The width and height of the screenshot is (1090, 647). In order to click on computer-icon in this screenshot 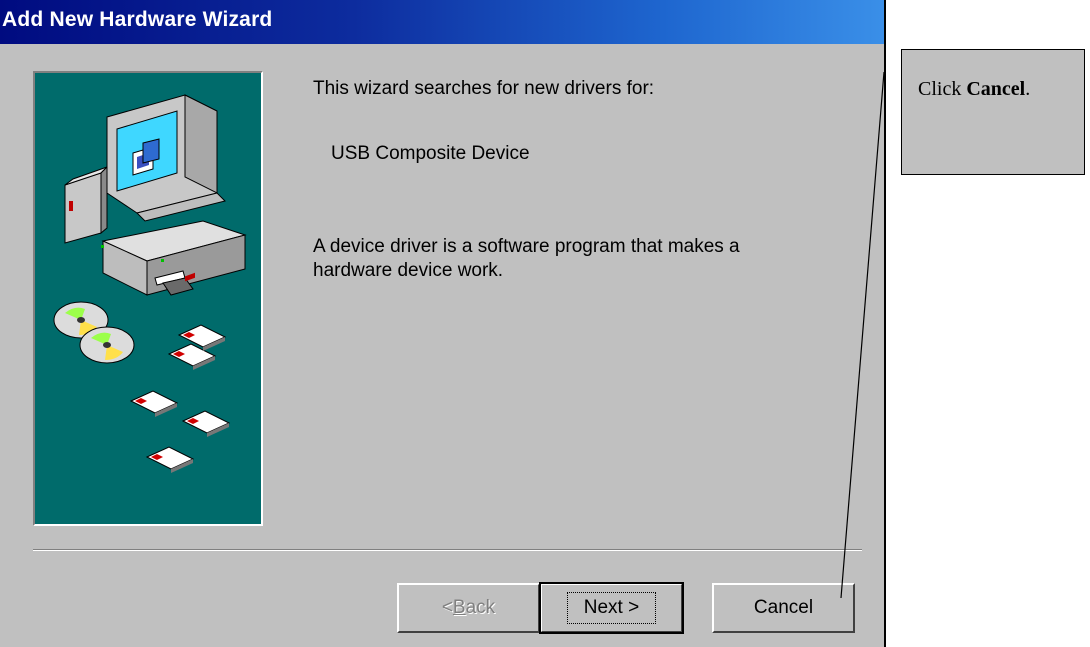, I will do `click(155, 195)`.